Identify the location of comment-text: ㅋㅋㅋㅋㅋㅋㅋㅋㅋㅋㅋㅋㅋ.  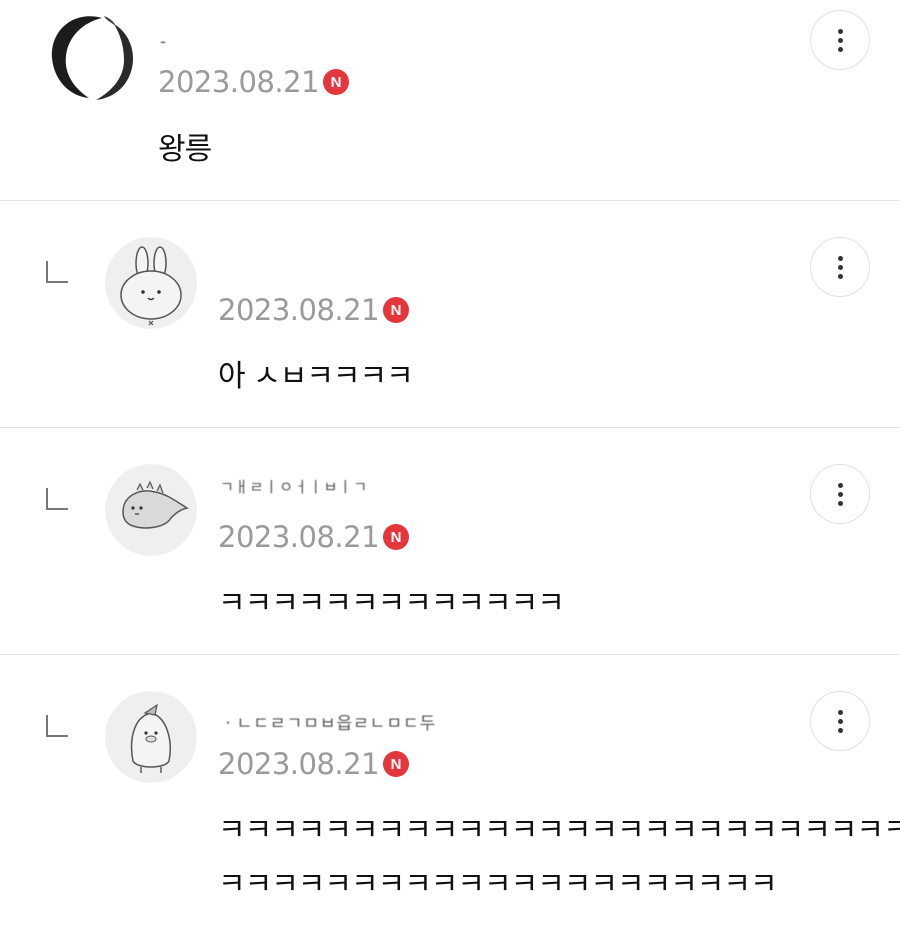
(391, 603).